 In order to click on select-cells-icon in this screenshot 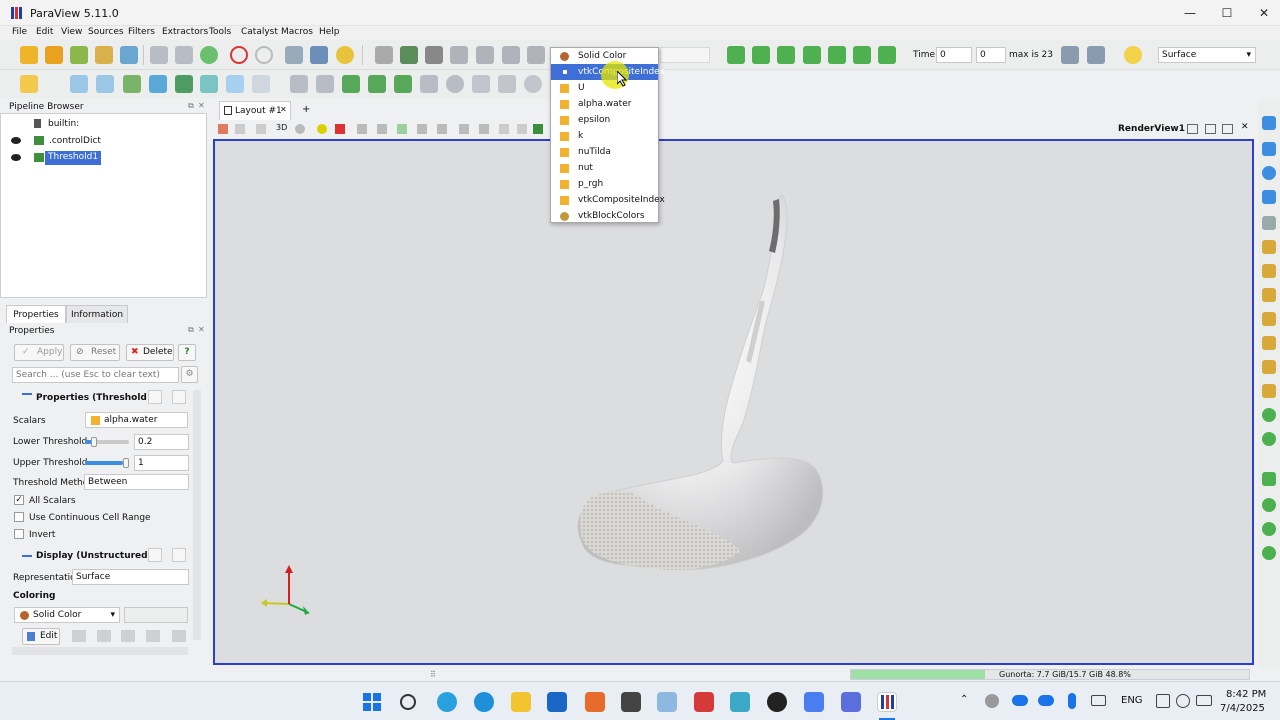, I will do `click(409, 55)`.